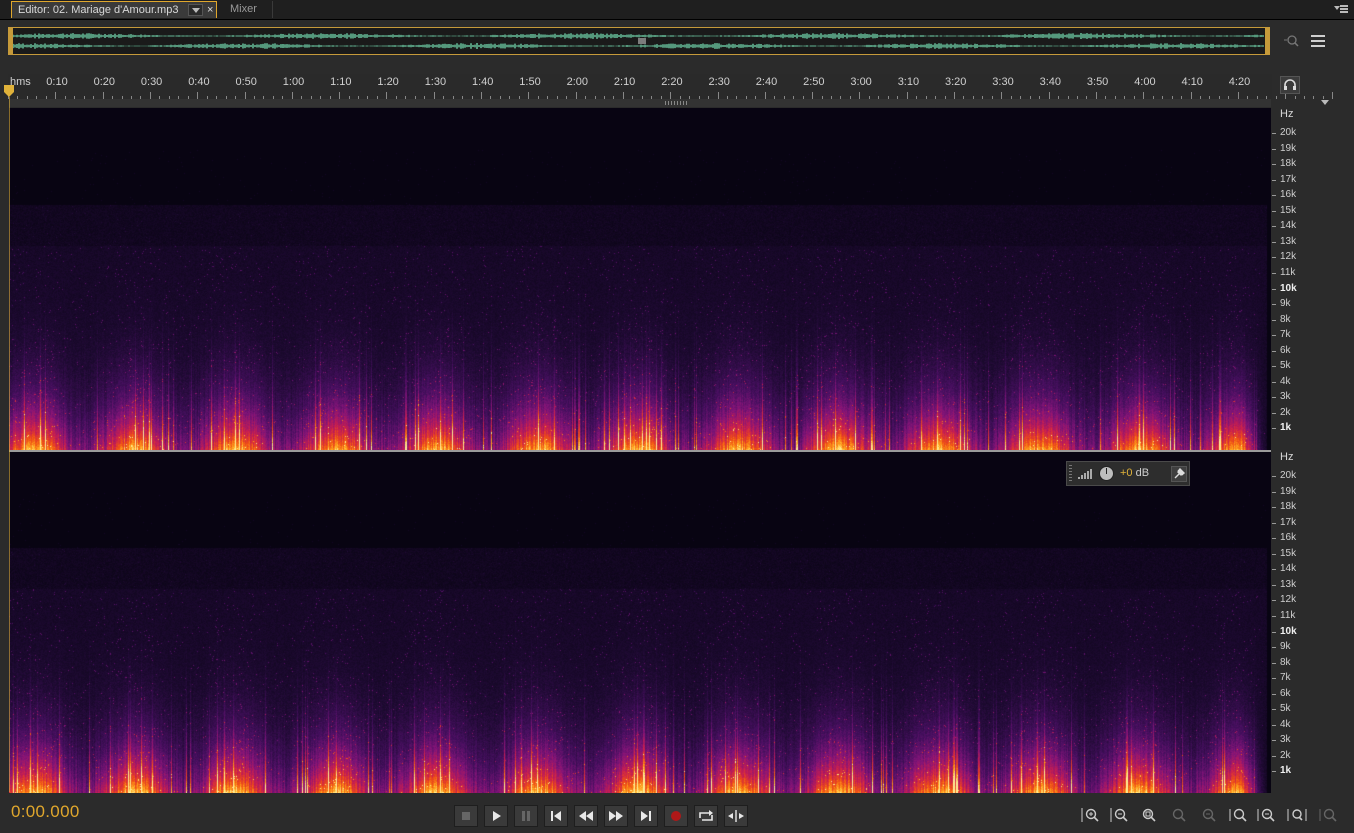  What do you see at coordinates (1267, 815) in the screenshot?
I see `zoom-out-time-icon` at bounding box center [1267, 815].